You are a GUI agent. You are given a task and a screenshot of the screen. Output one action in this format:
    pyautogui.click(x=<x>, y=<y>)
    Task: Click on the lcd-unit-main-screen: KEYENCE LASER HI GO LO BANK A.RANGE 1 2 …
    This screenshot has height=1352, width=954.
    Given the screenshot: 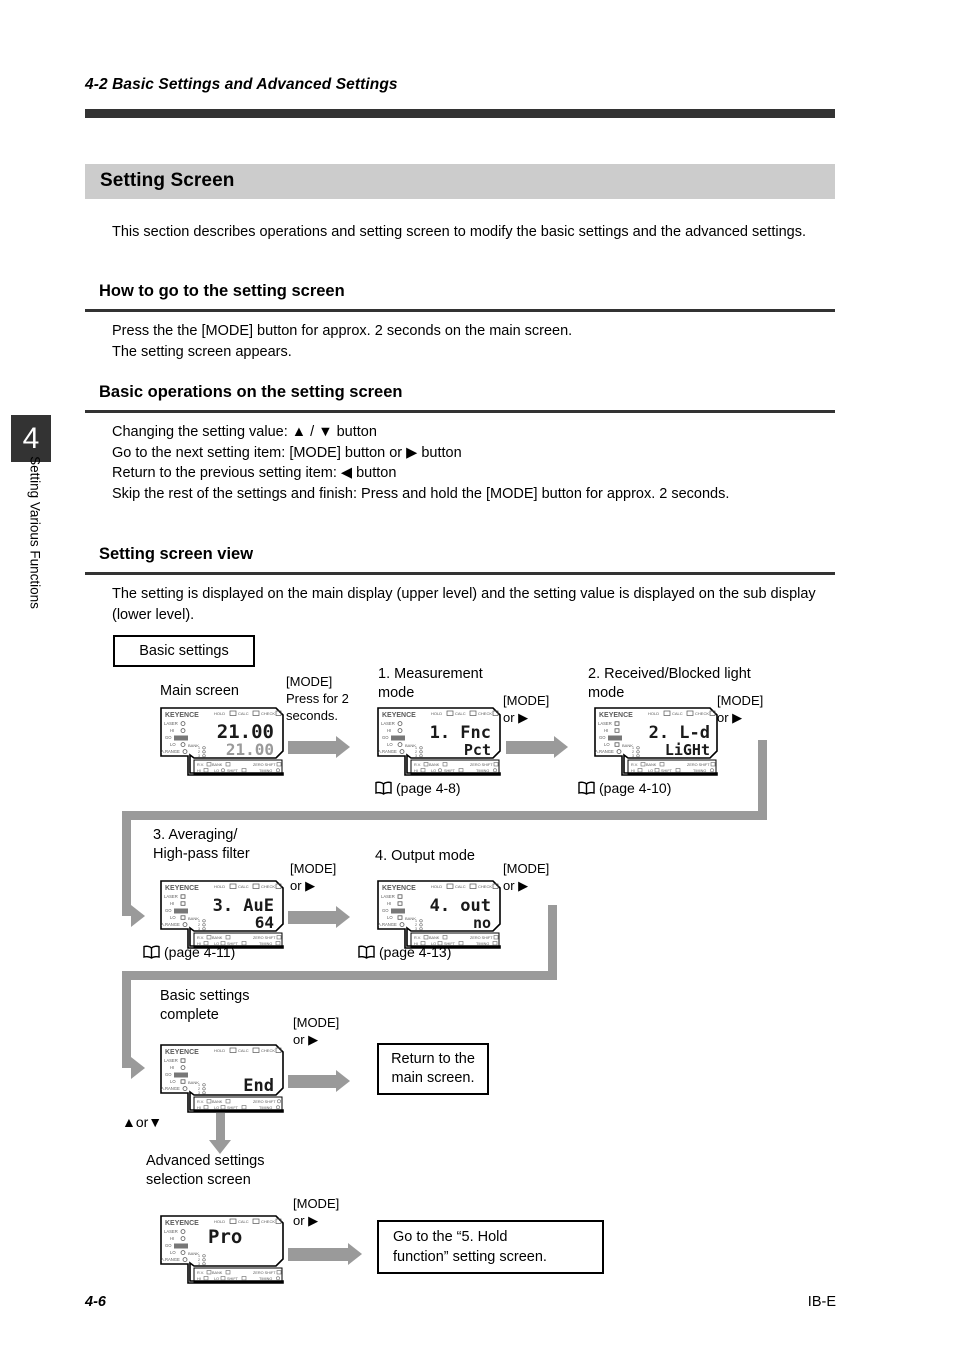 What is the action you would take?
    pyautogui.click(x=222, y=741)
    